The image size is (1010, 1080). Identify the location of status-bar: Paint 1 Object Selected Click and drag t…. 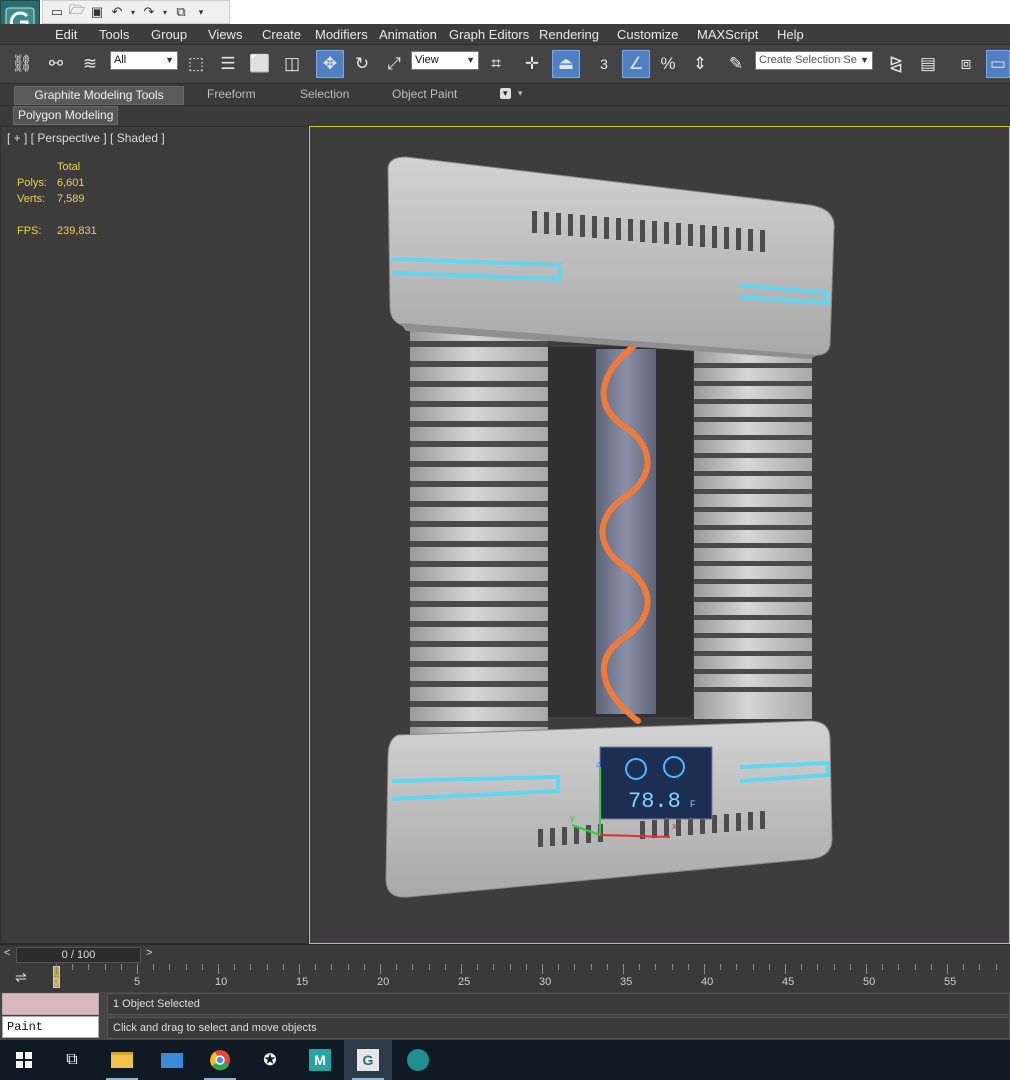
(505, 1016).